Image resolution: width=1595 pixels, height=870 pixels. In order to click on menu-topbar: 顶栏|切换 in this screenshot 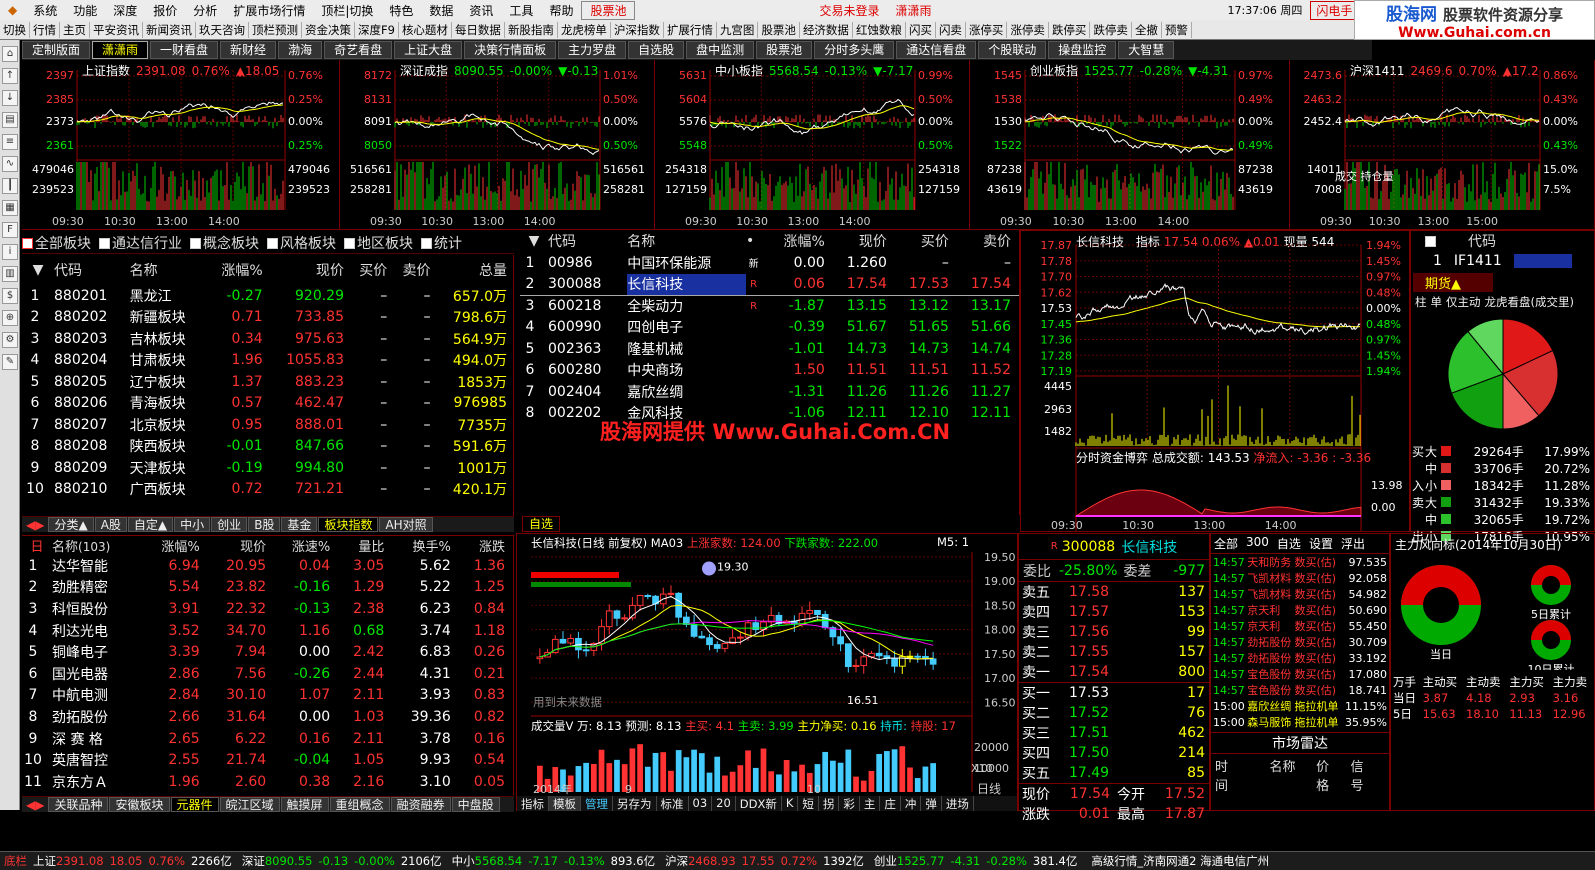, I will do `click(347, 10)`.